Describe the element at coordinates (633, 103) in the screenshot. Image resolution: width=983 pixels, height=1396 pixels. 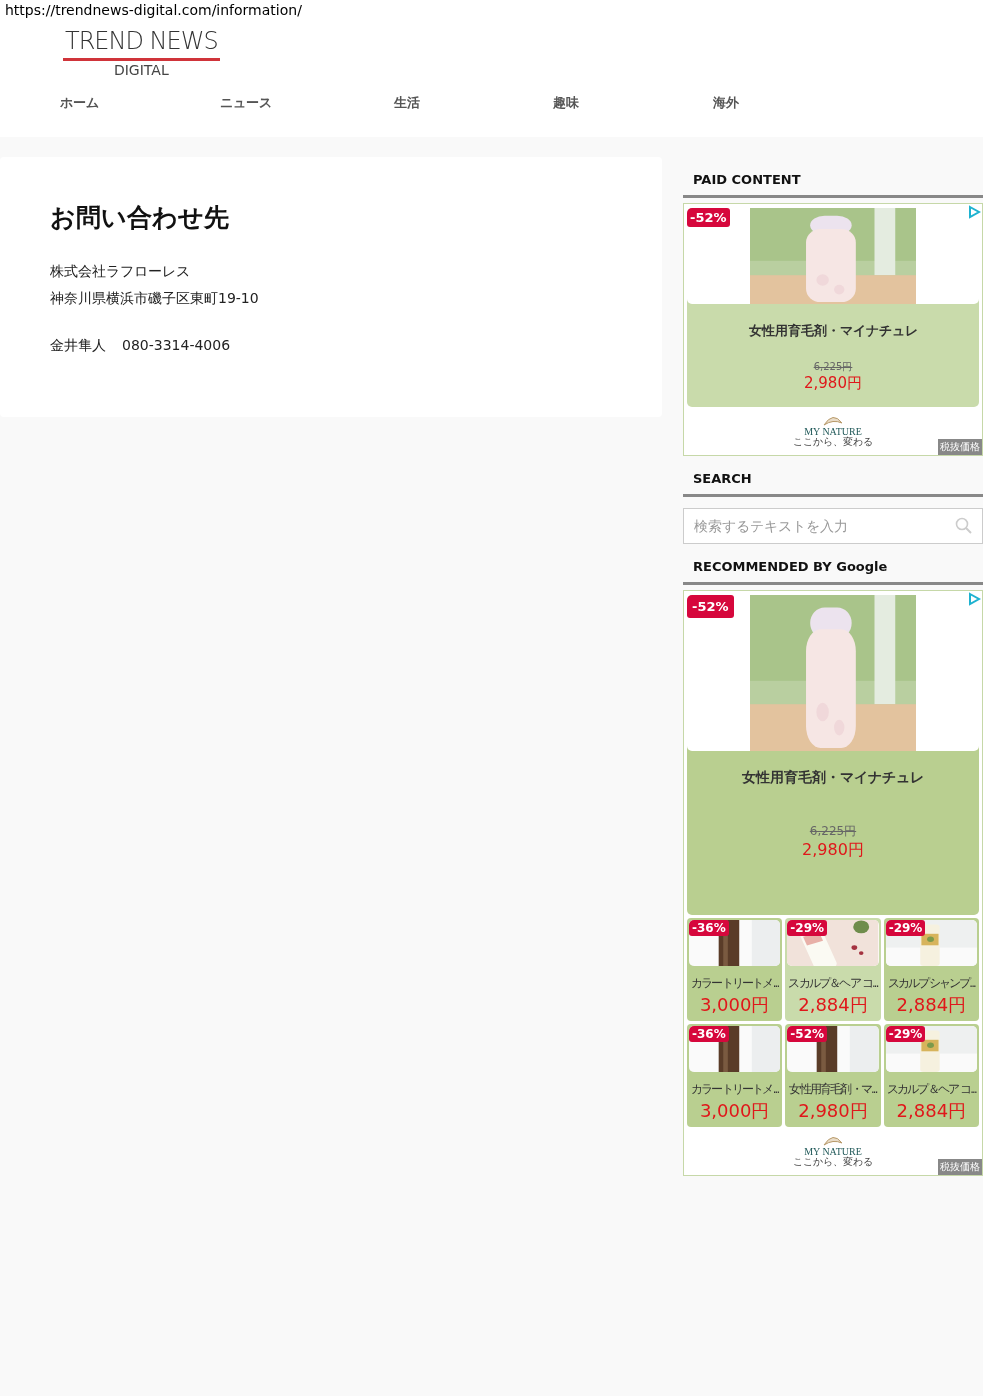
I see `nav-link: 趣味` at that location.